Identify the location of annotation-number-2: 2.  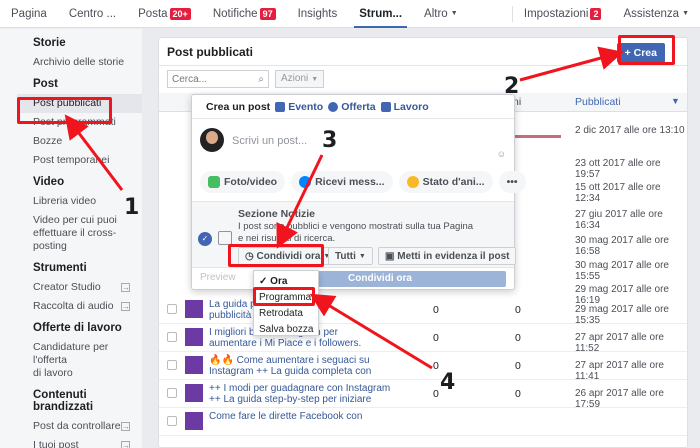
(512, 86).